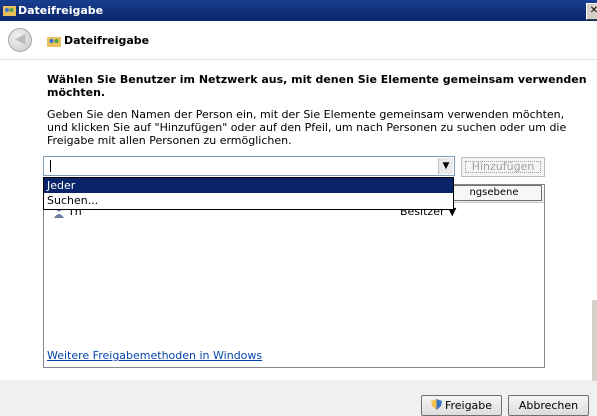  Describe the element at coordinates (298, 40) in the screenshot. I see `wizard-header: ◀ Dateifreigabe` at that location.